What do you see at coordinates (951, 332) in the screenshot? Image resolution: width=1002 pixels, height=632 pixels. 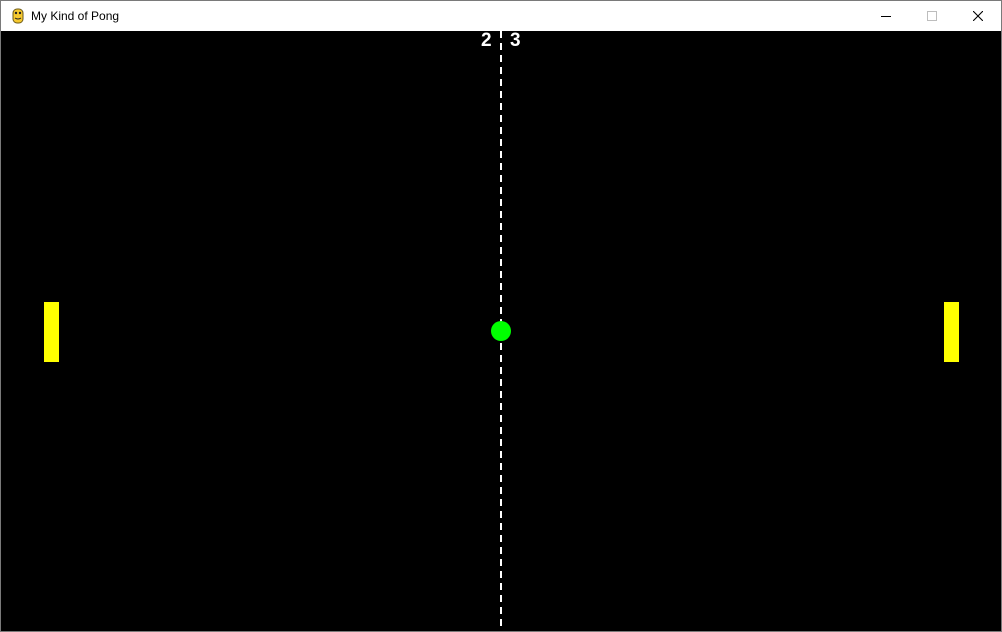 I see `right-paddle` at bounding box center [951, 332].